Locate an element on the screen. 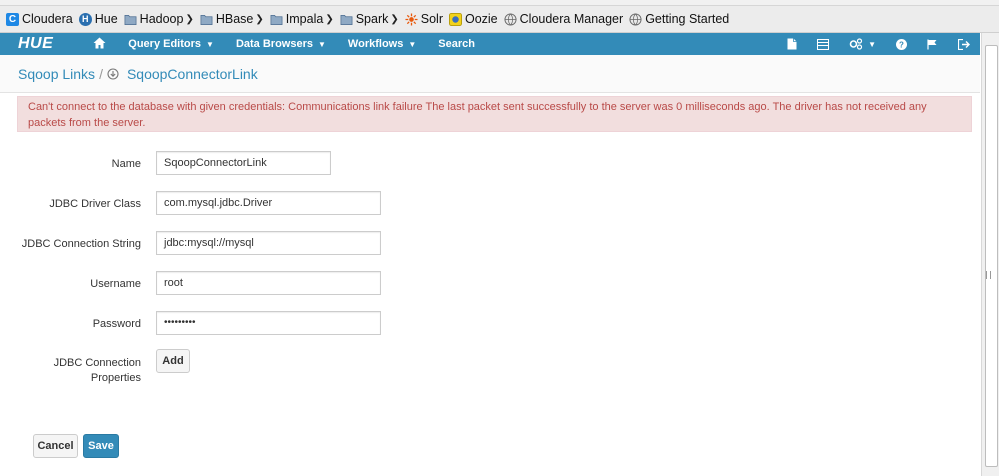 The image size is (999, 476). help-icon: ? is located at coordinates (901, 44).